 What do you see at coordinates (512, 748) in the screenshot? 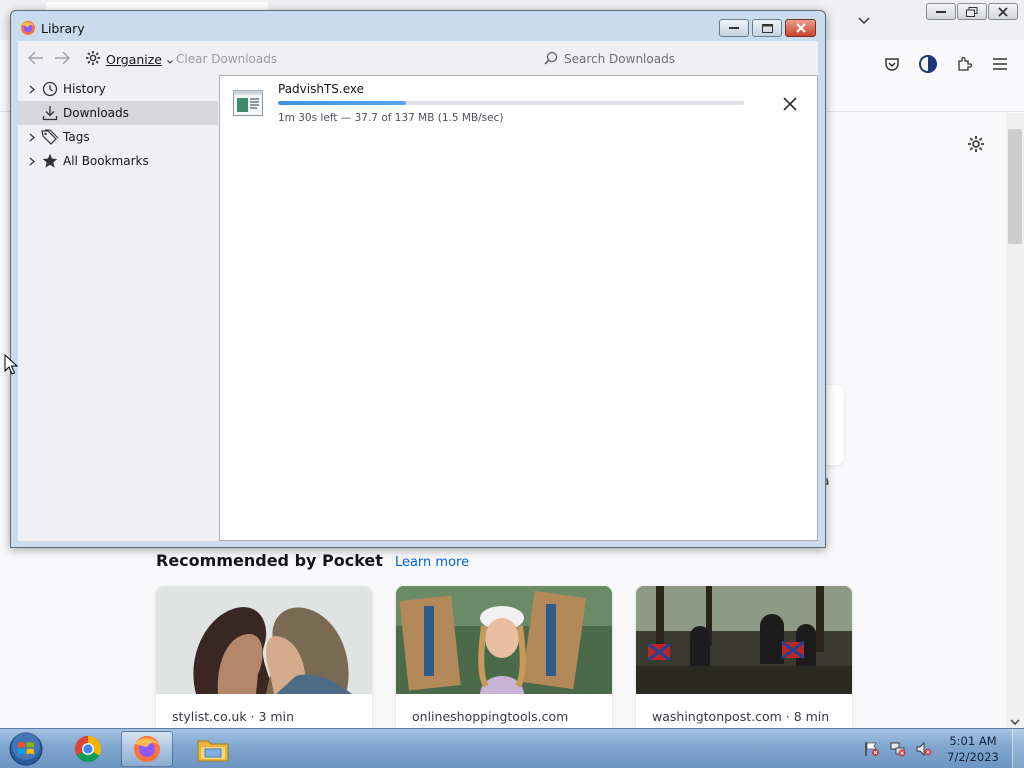
I see `taskbar: 5:01 AM 7/2/2023` at bounding box center [512, 748].